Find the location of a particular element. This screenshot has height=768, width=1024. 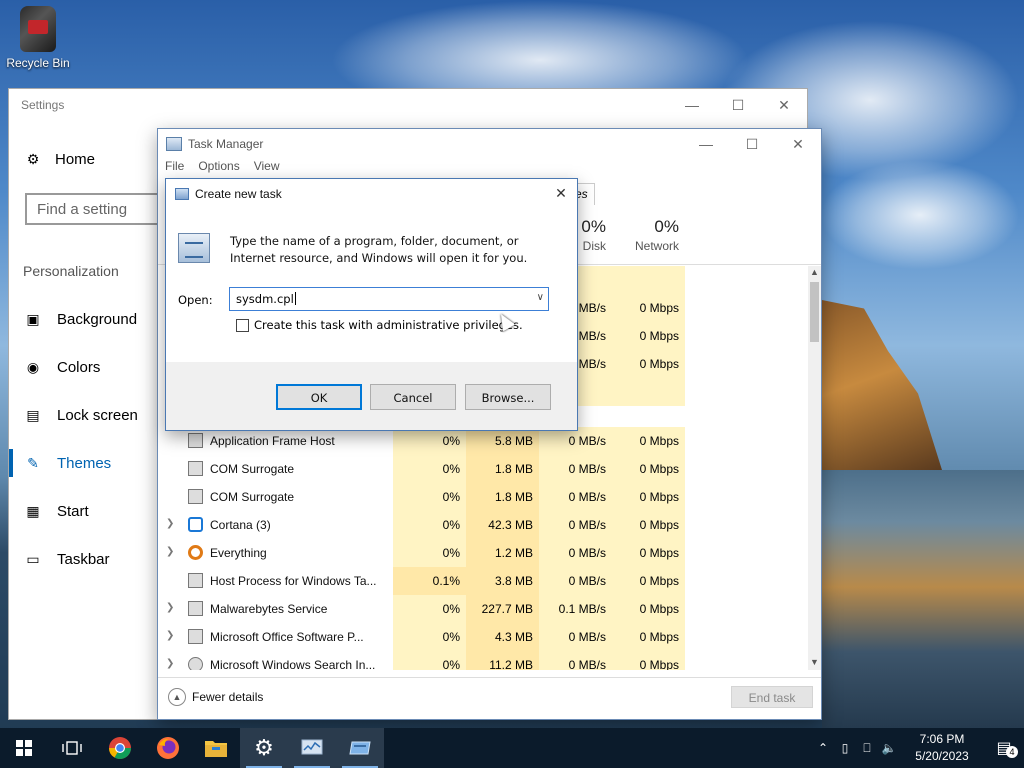

taskbar-clock: 7:06 PM 5/20/2023 is located at coordinates (942, 748).